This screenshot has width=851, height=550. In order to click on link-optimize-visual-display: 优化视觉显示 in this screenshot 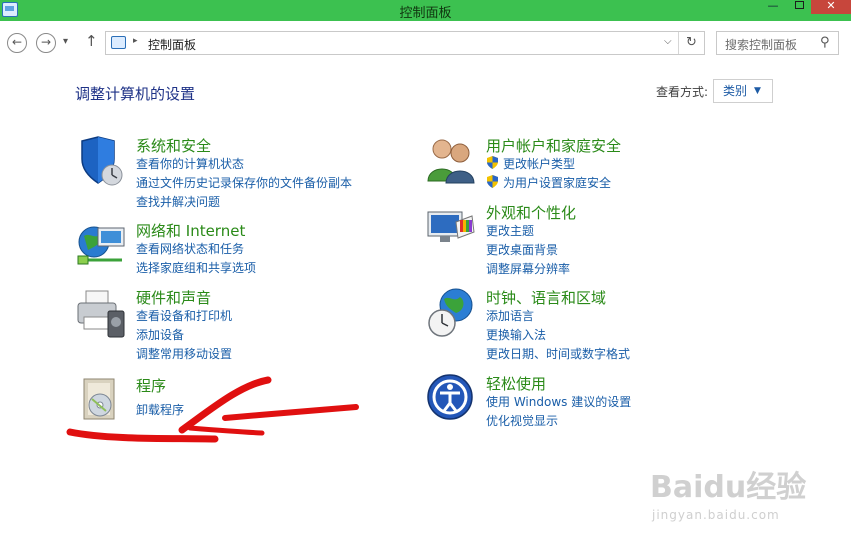, I will do `click(522, 420)`.